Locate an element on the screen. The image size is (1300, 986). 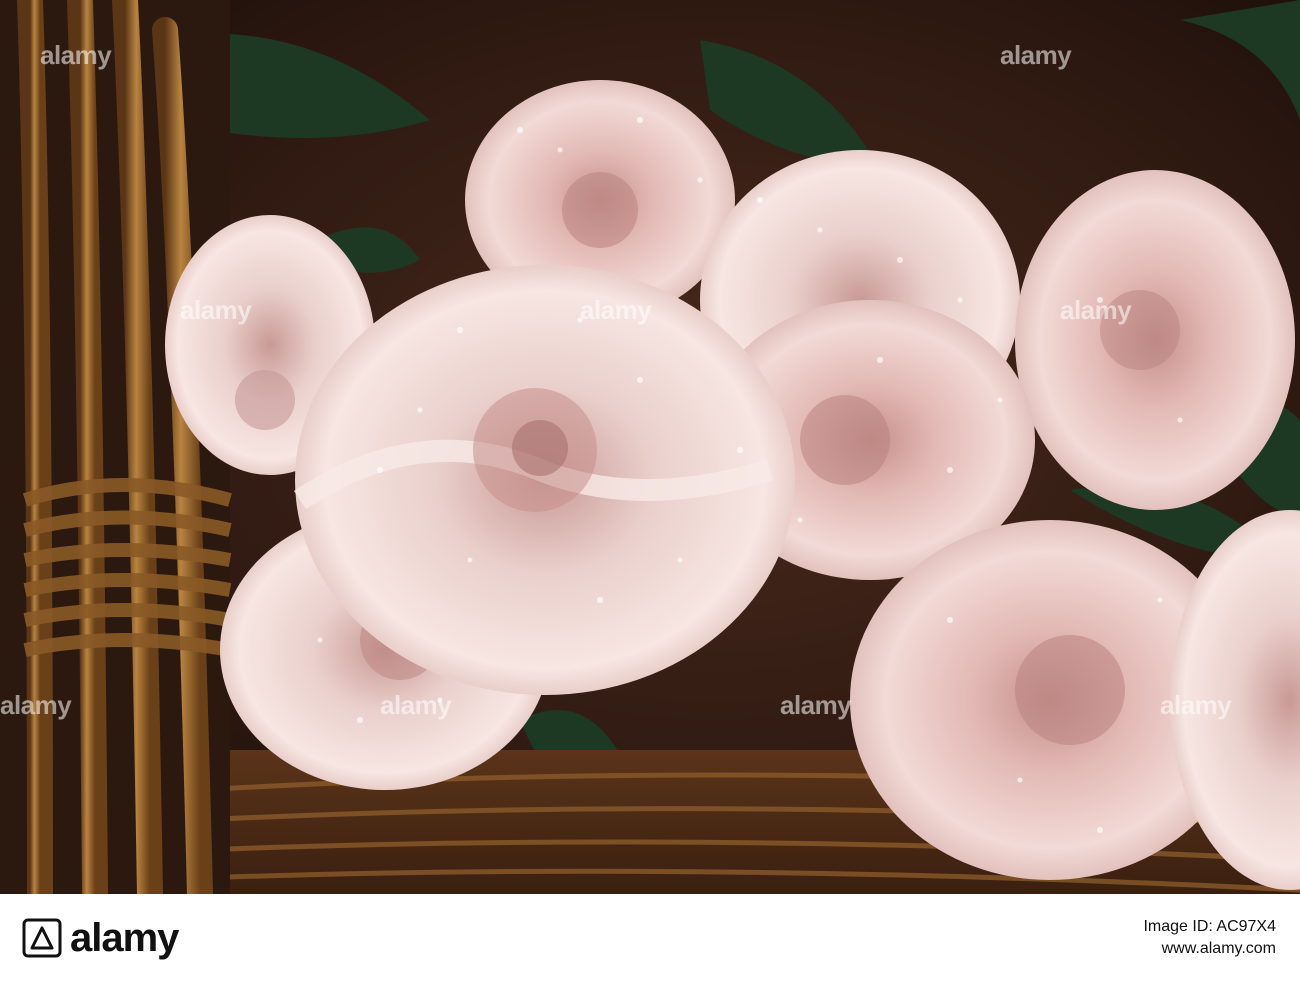
footer-bar: alamy Image ID: AC97X4 www.alamy.com is located at coordinates (650, 940).